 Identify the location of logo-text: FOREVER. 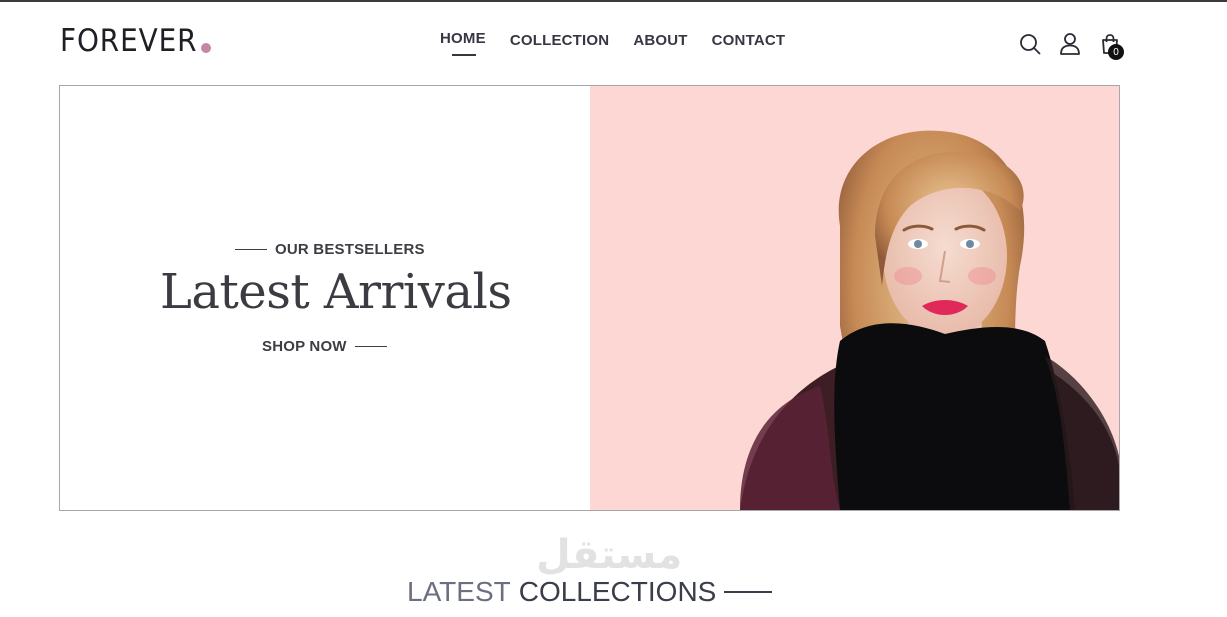
(129, 41).